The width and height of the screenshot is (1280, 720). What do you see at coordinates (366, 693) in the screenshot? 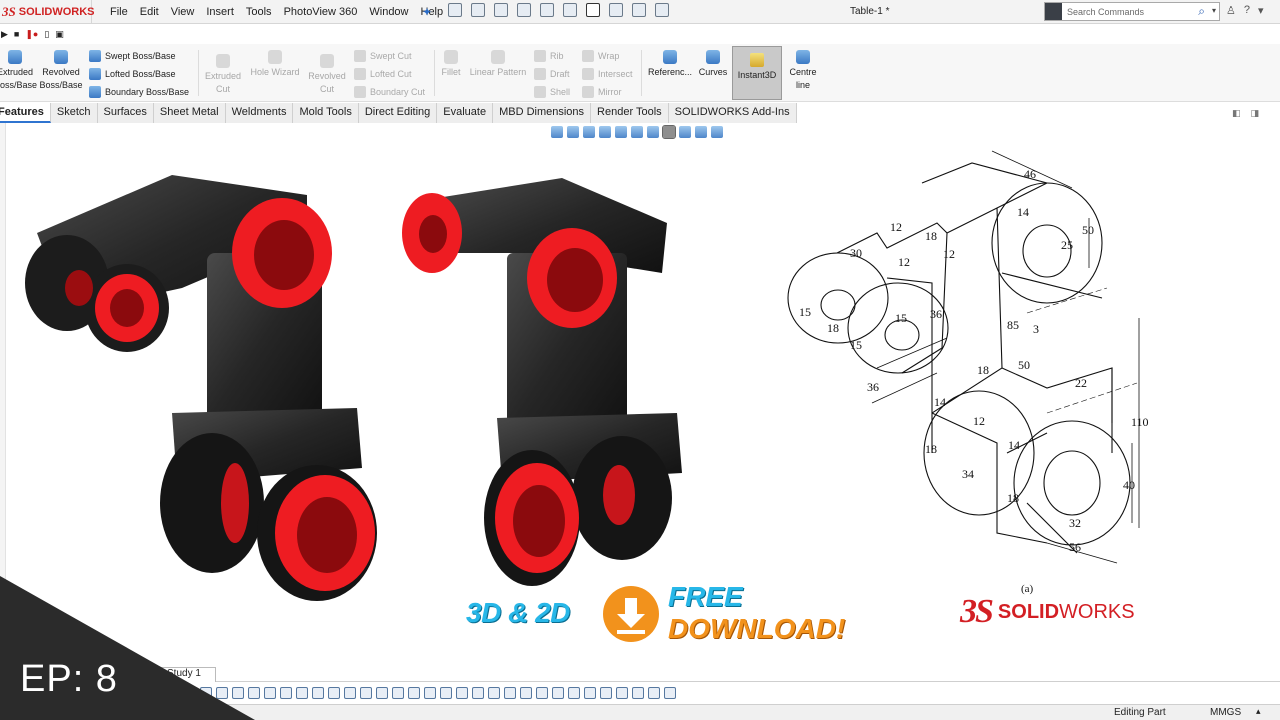
I see `note-icon` at bounding box center [366, 693].